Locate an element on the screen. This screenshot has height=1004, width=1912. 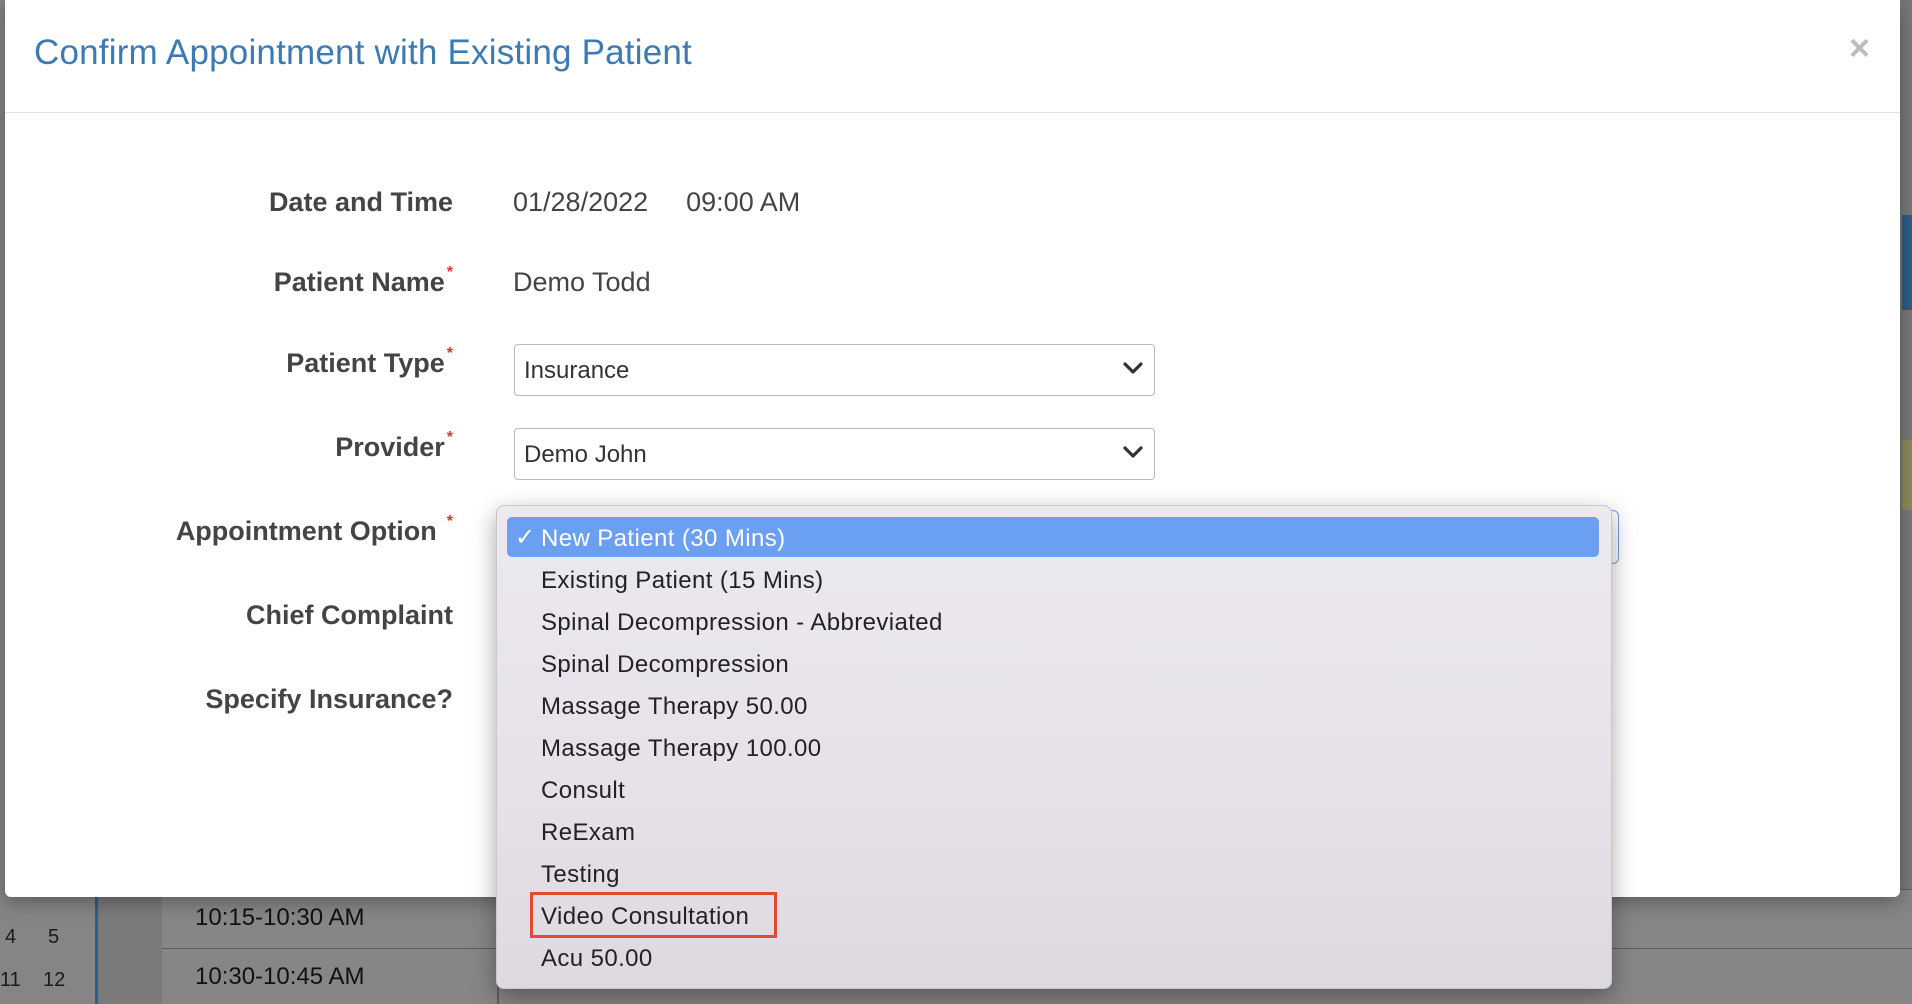
option-label: Spinal Decompression is located at coordinates (665, 664).